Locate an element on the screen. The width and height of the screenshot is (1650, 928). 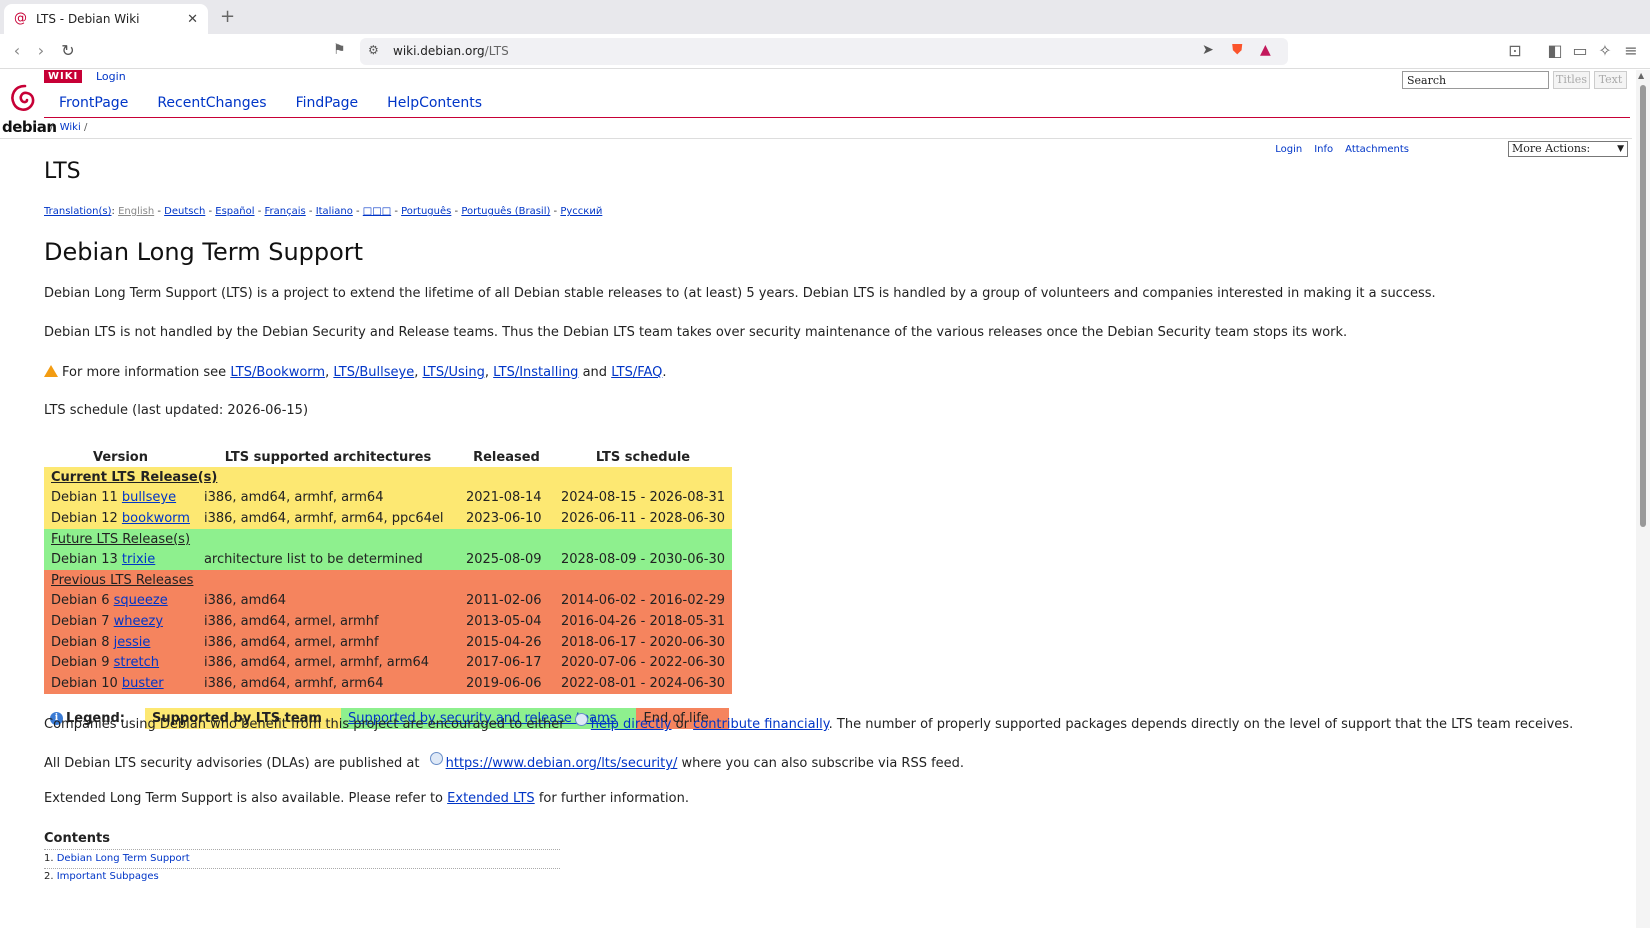
page-scrollbar: ▲ is located at coordinates (1643, 499).